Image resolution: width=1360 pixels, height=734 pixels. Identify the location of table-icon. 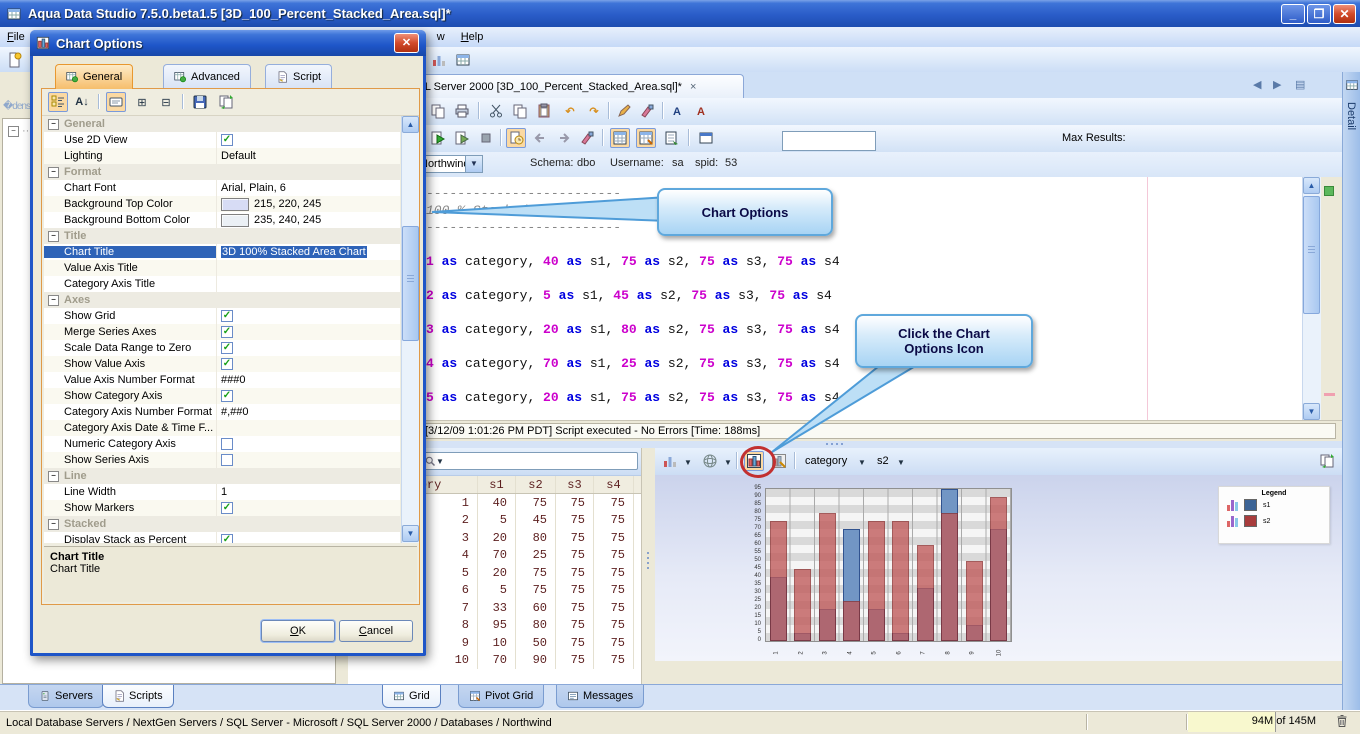
(463, 60).